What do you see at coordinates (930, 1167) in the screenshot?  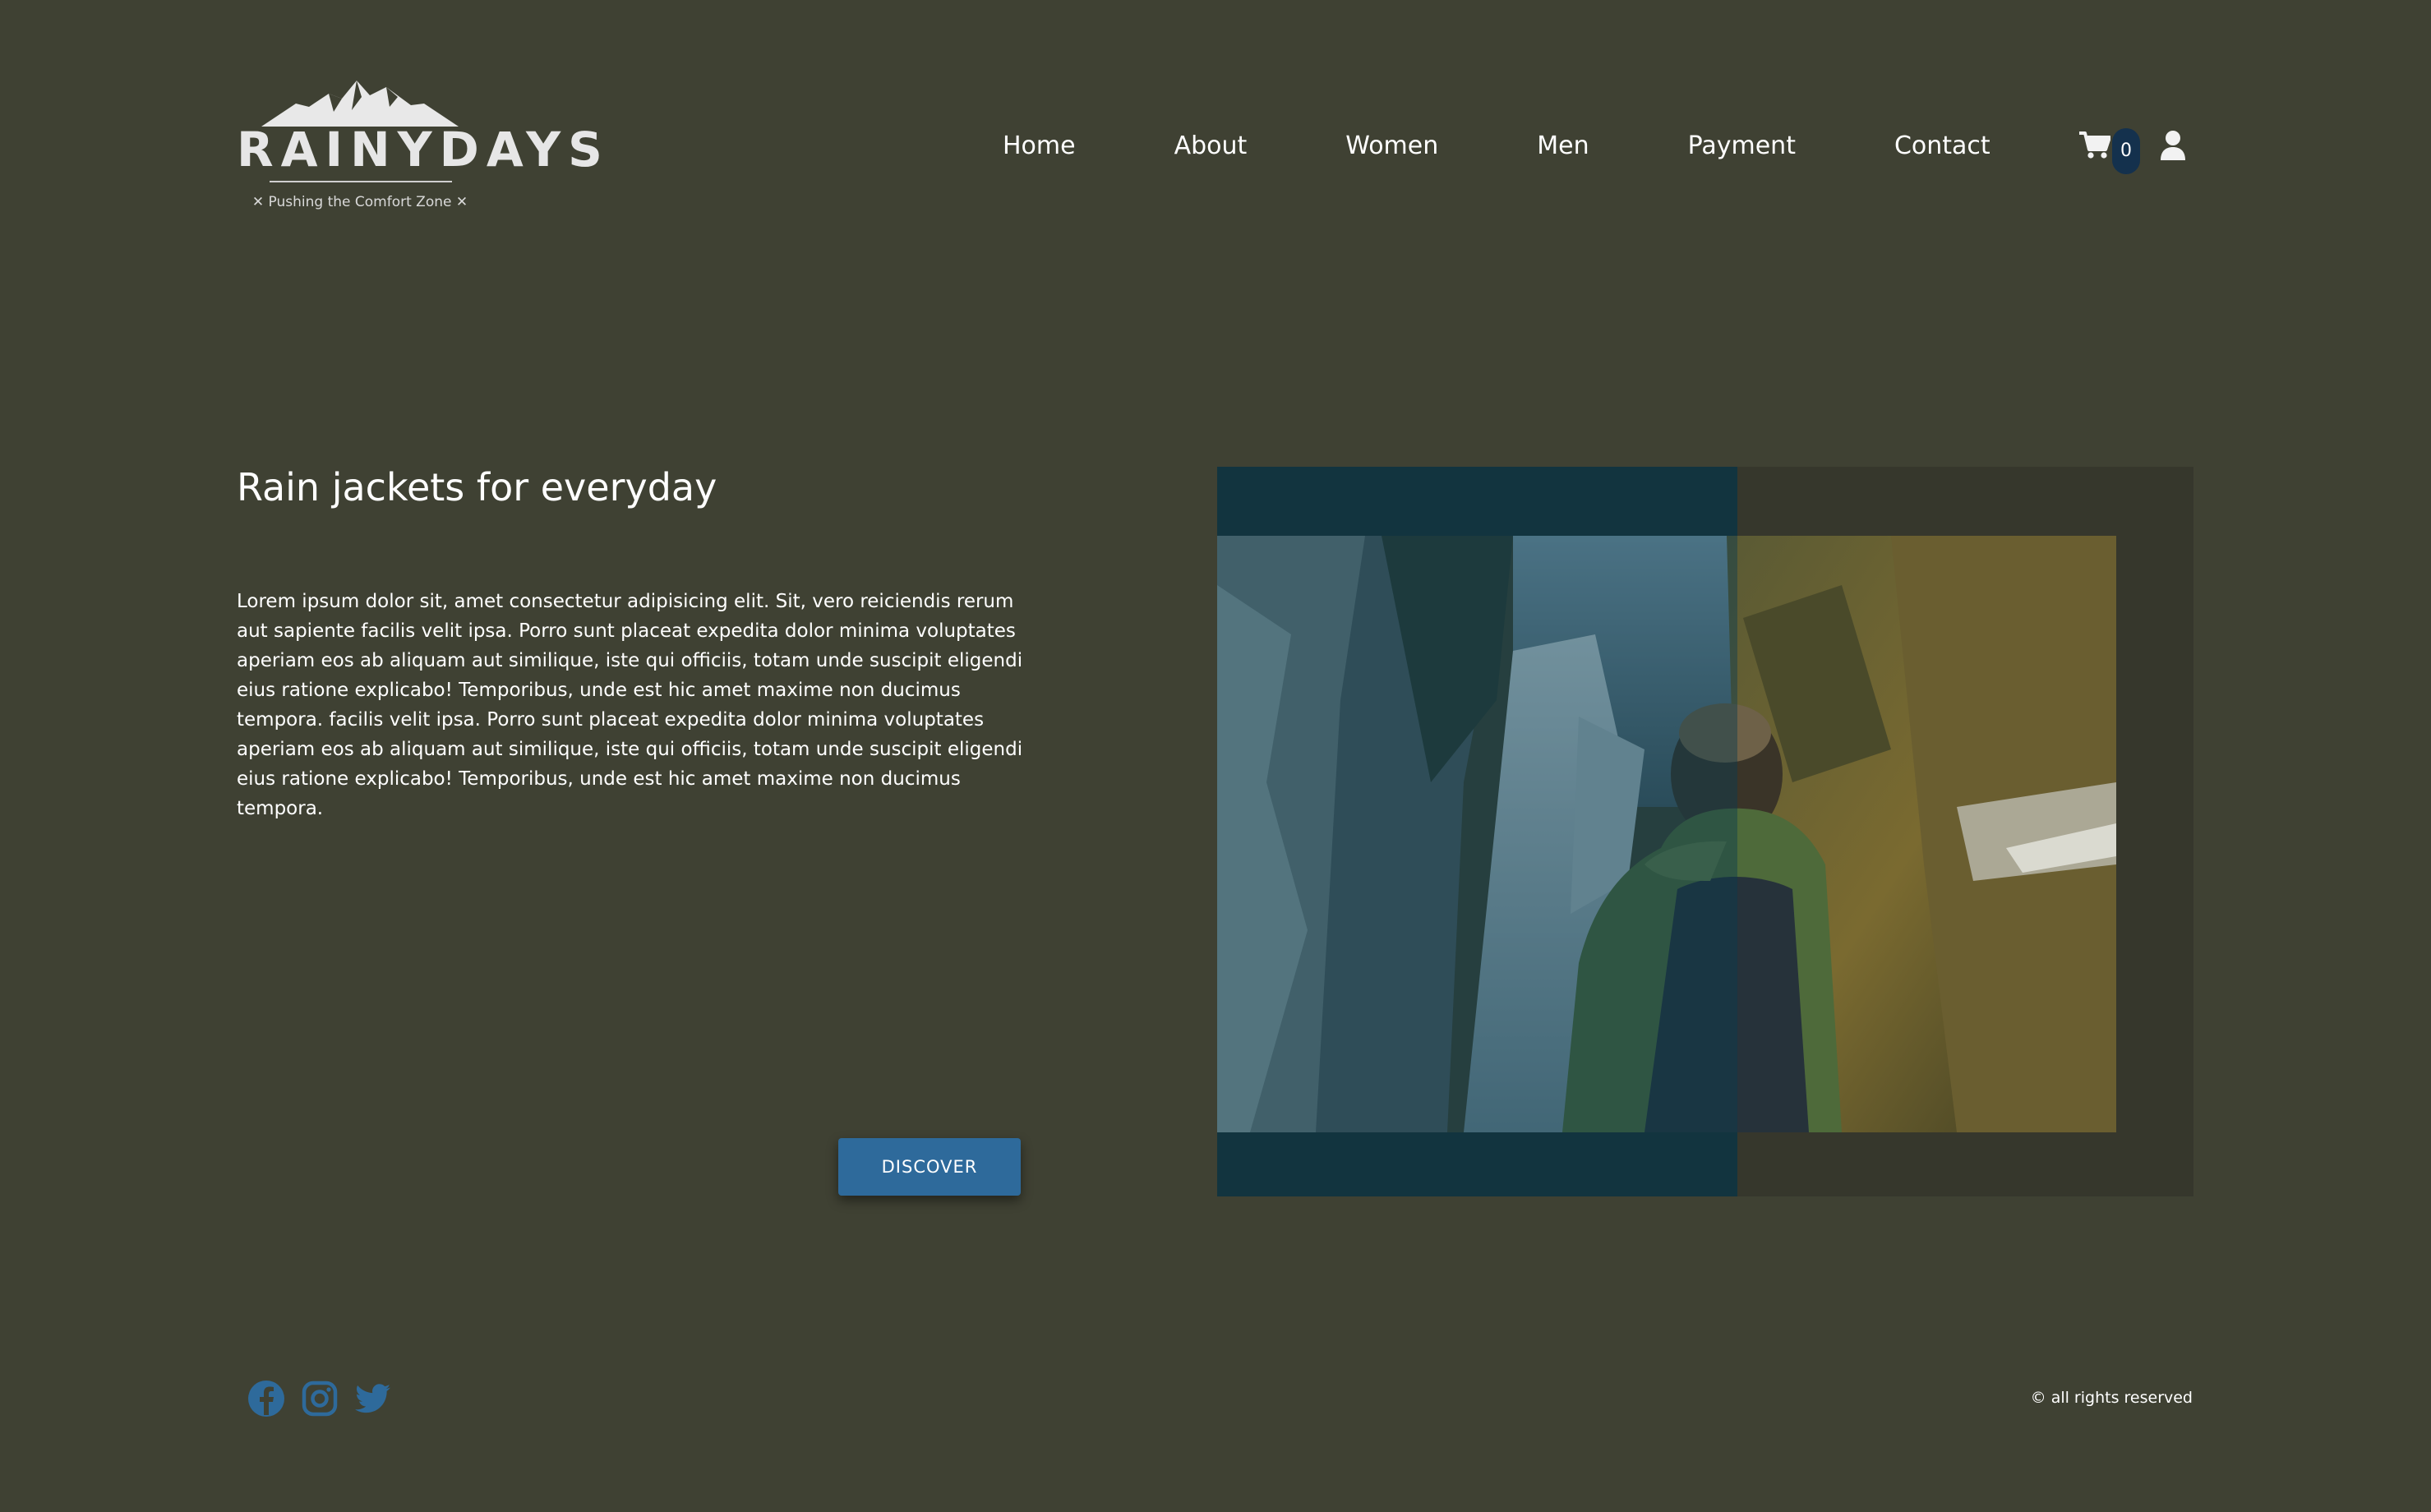 I see `discover-button: DISCOVER` at bounding box center [930, 1167].